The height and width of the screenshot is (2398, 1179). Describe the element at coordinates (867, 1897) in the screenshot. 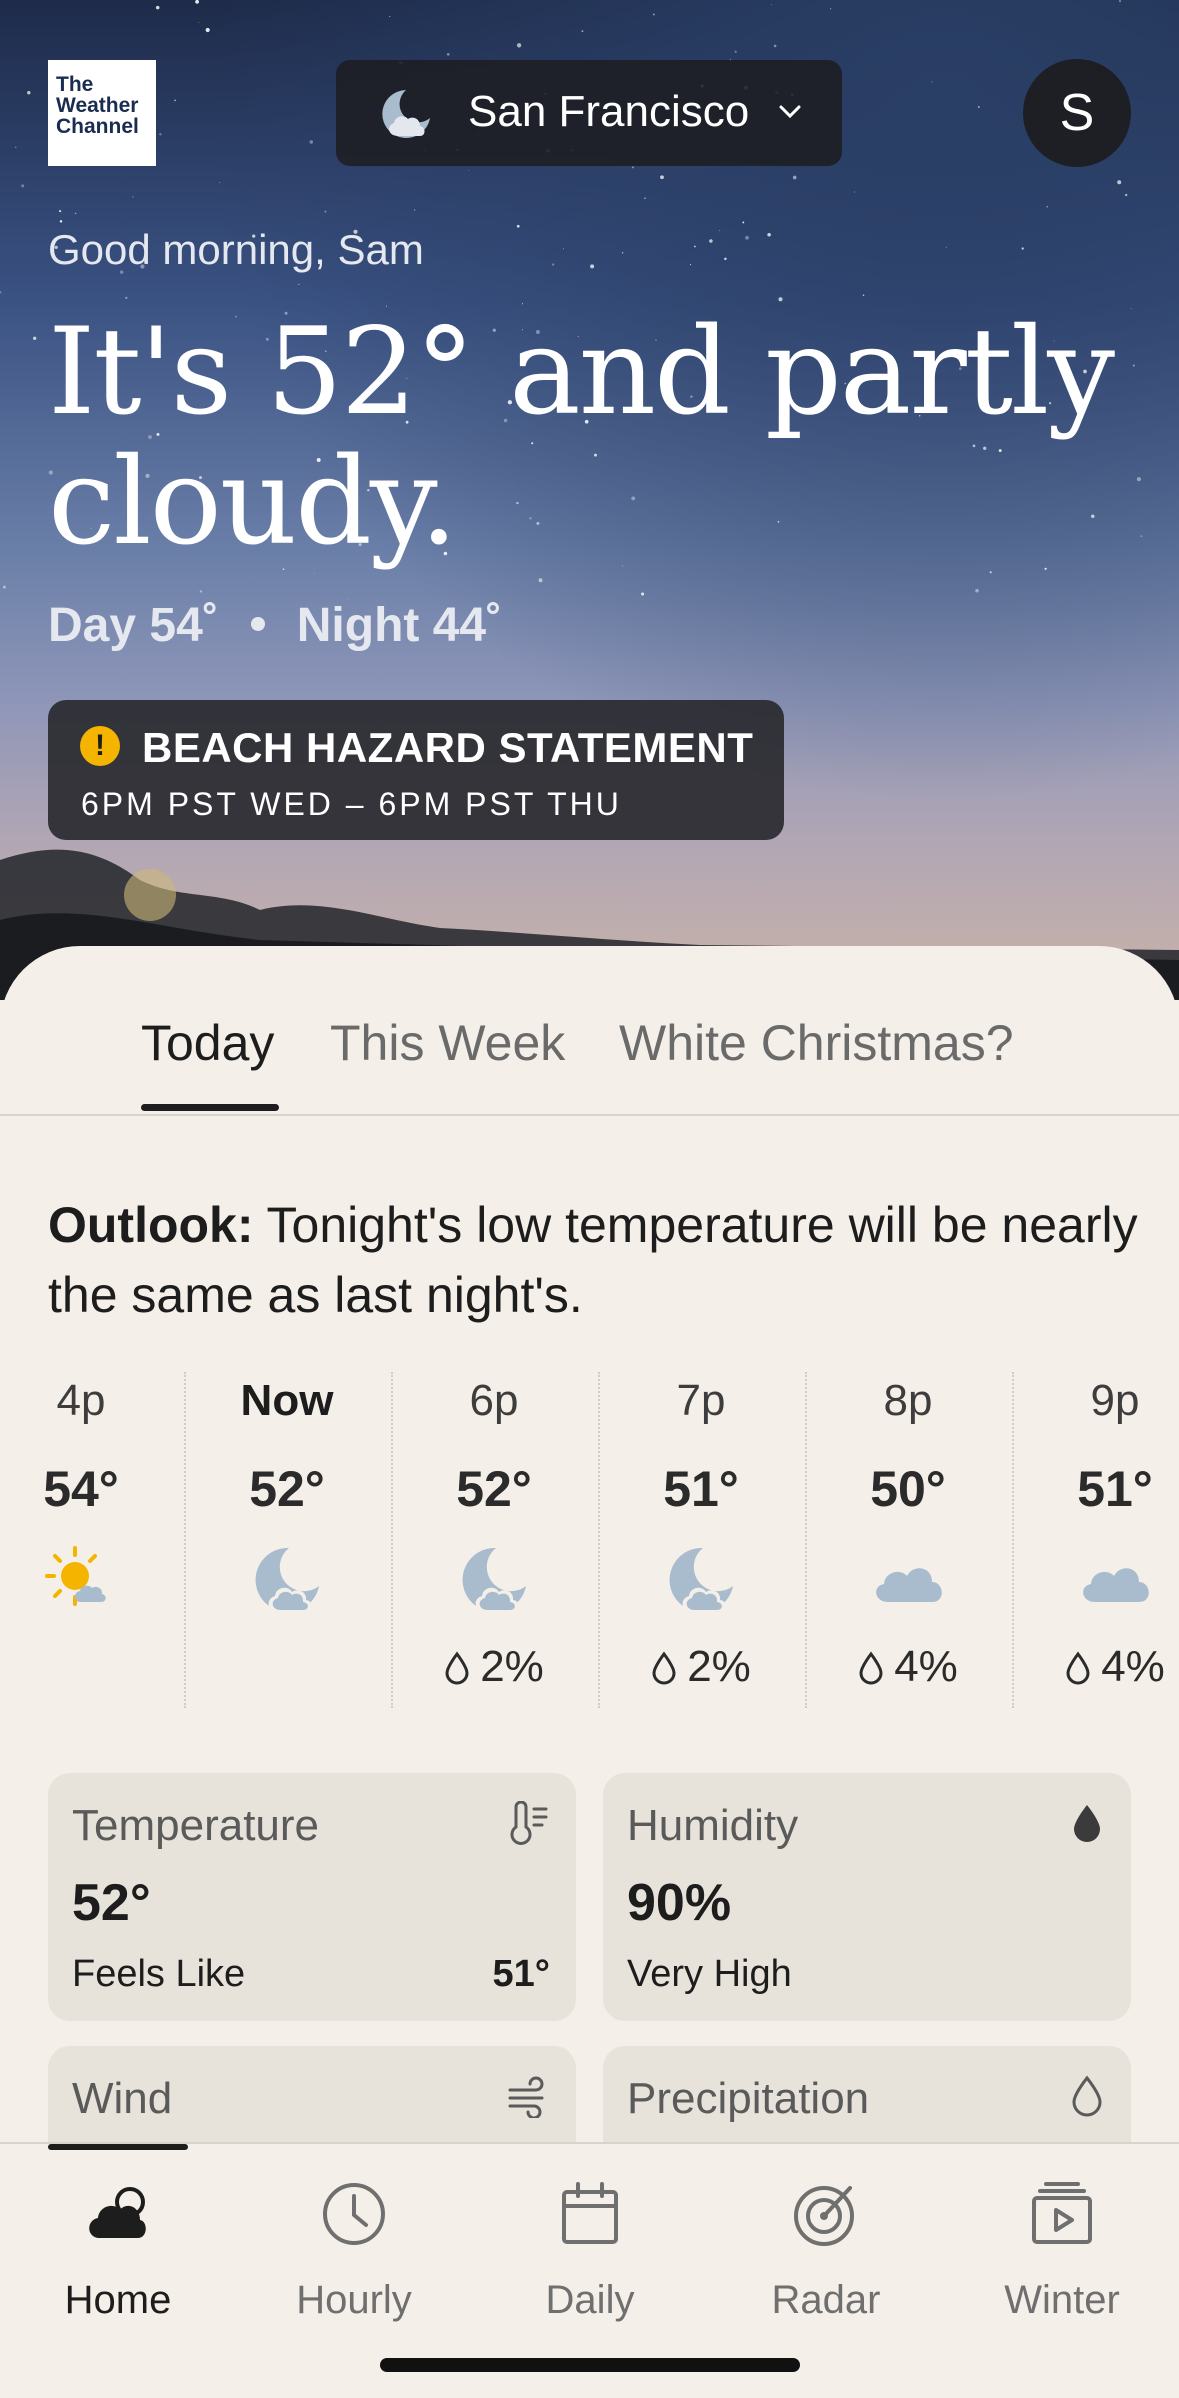

I see `humidity-card: Humidity 90% Very High` at that location.